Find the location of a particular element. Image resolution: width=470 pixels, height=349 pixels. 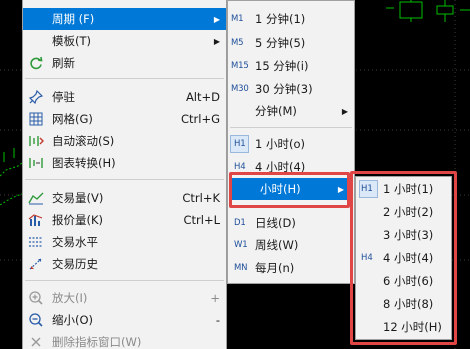

menu-item-label: 周期 (F) is located at coordinates (73, 19).